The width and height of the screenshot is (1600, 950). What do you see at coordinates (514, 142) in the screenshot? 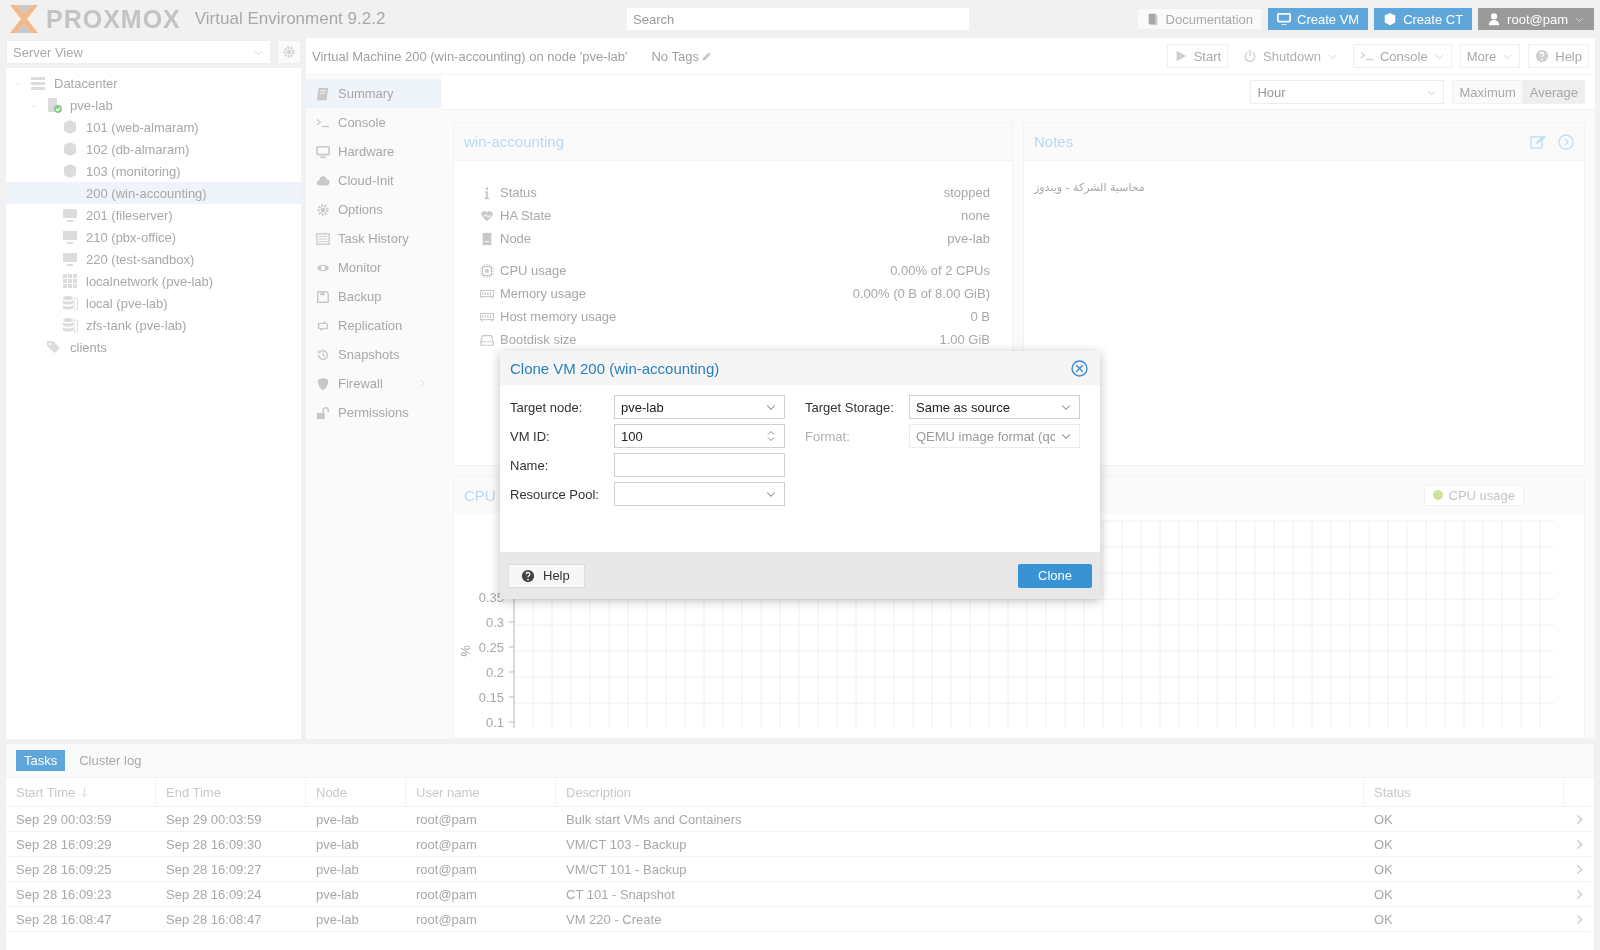
I see `panel-title: win-accounting` at bounding box center [514, 142].